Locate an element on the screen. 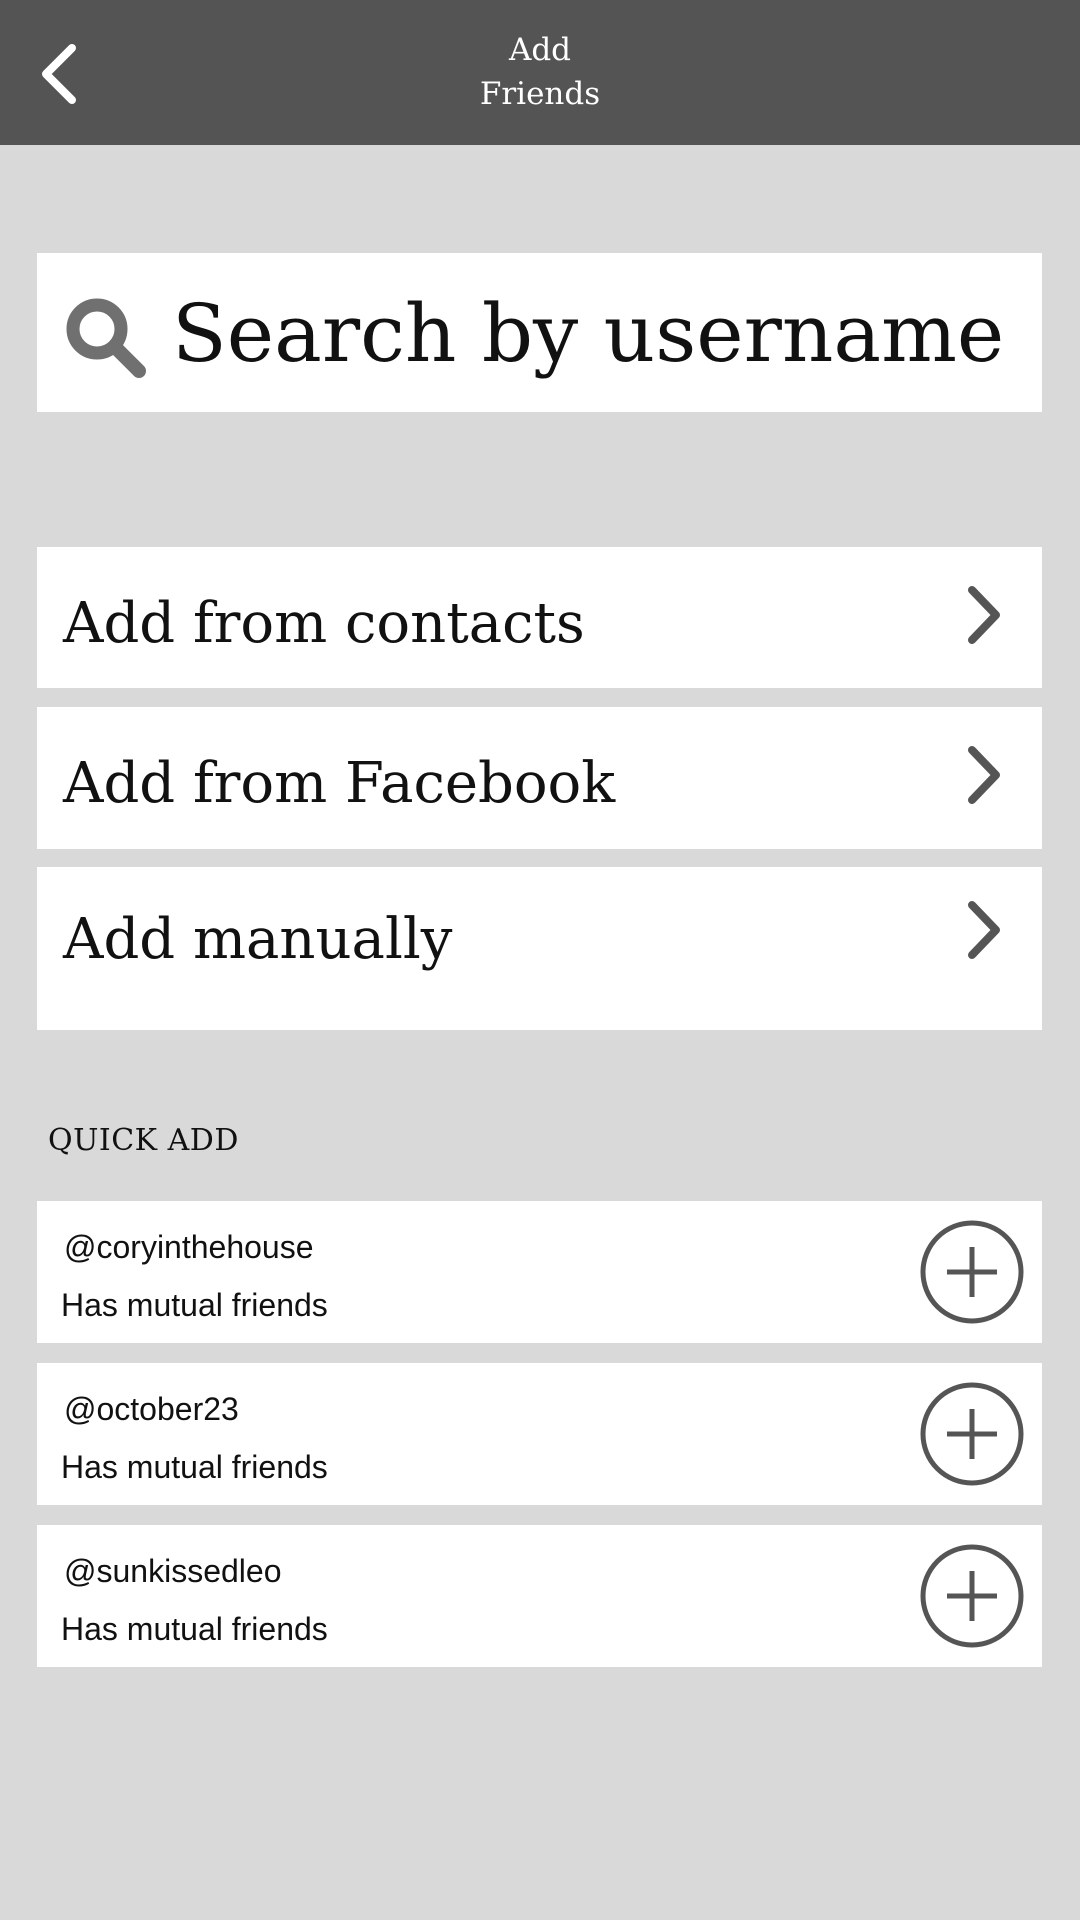  add-from-contacts-row: Add from contacts is located at coordinates (539, 617).